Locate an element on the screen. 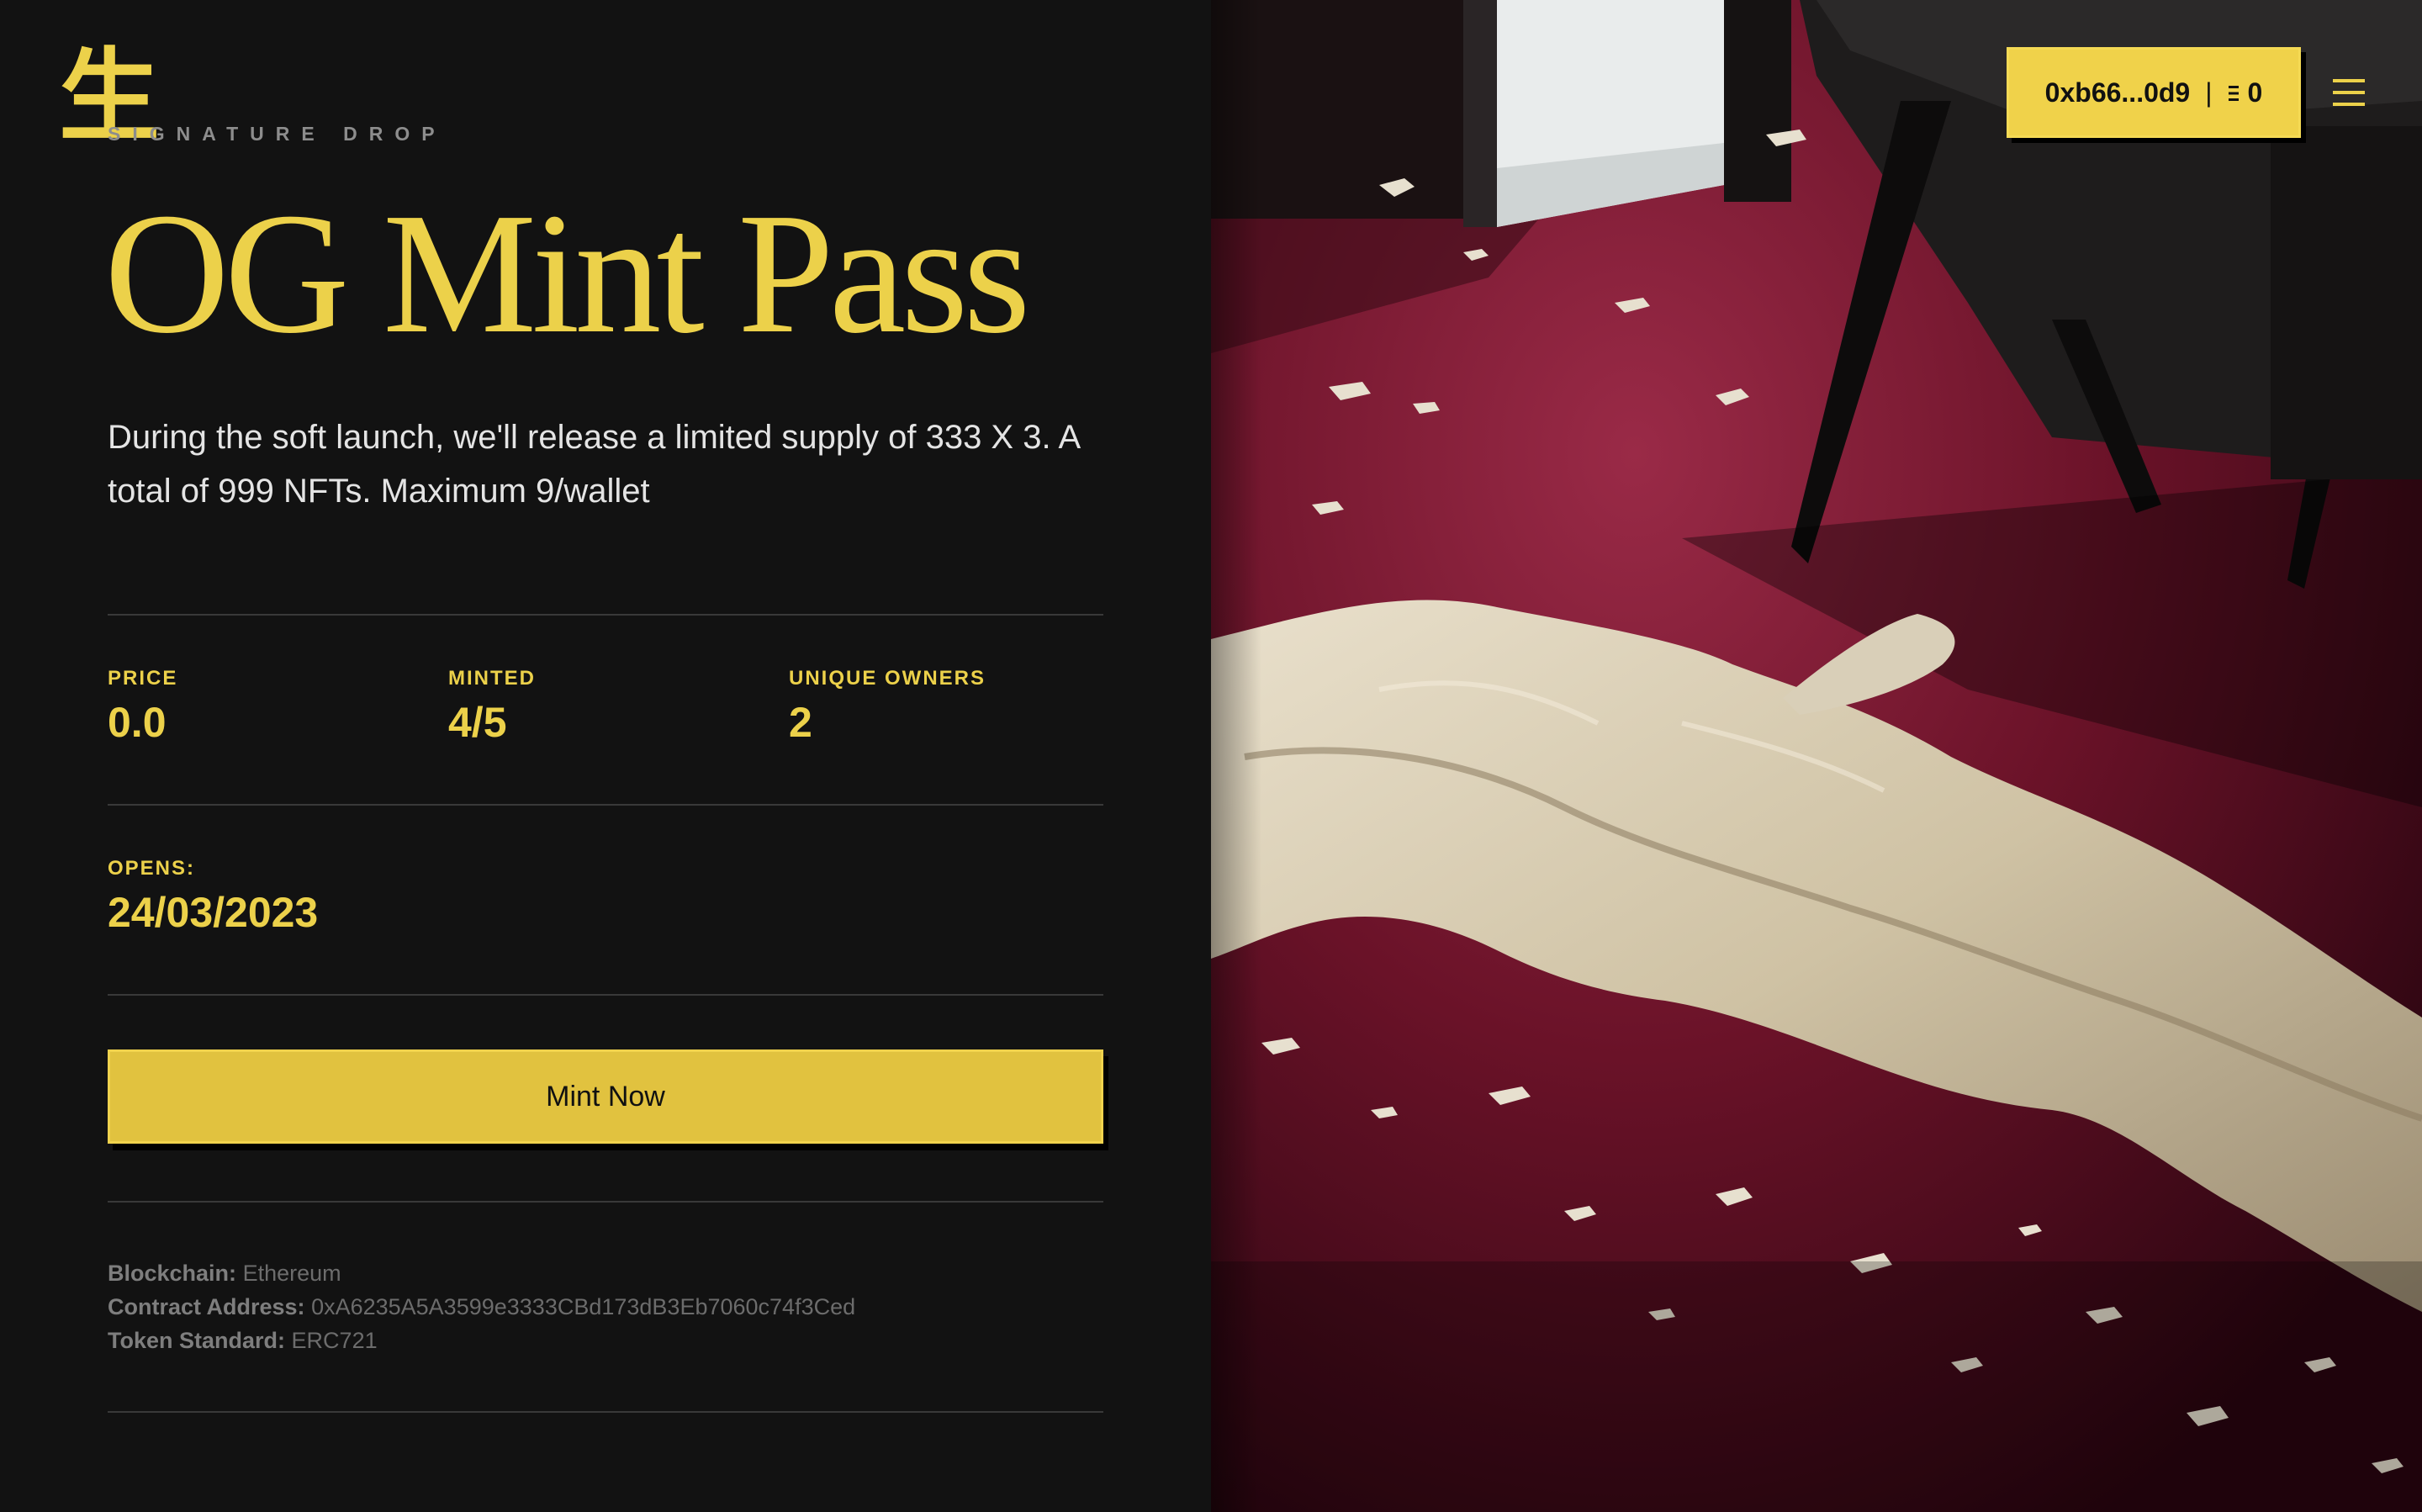 This screenshot has width=2422, height=1512. minted-label: MINTED is located at coordinates (492, 678).